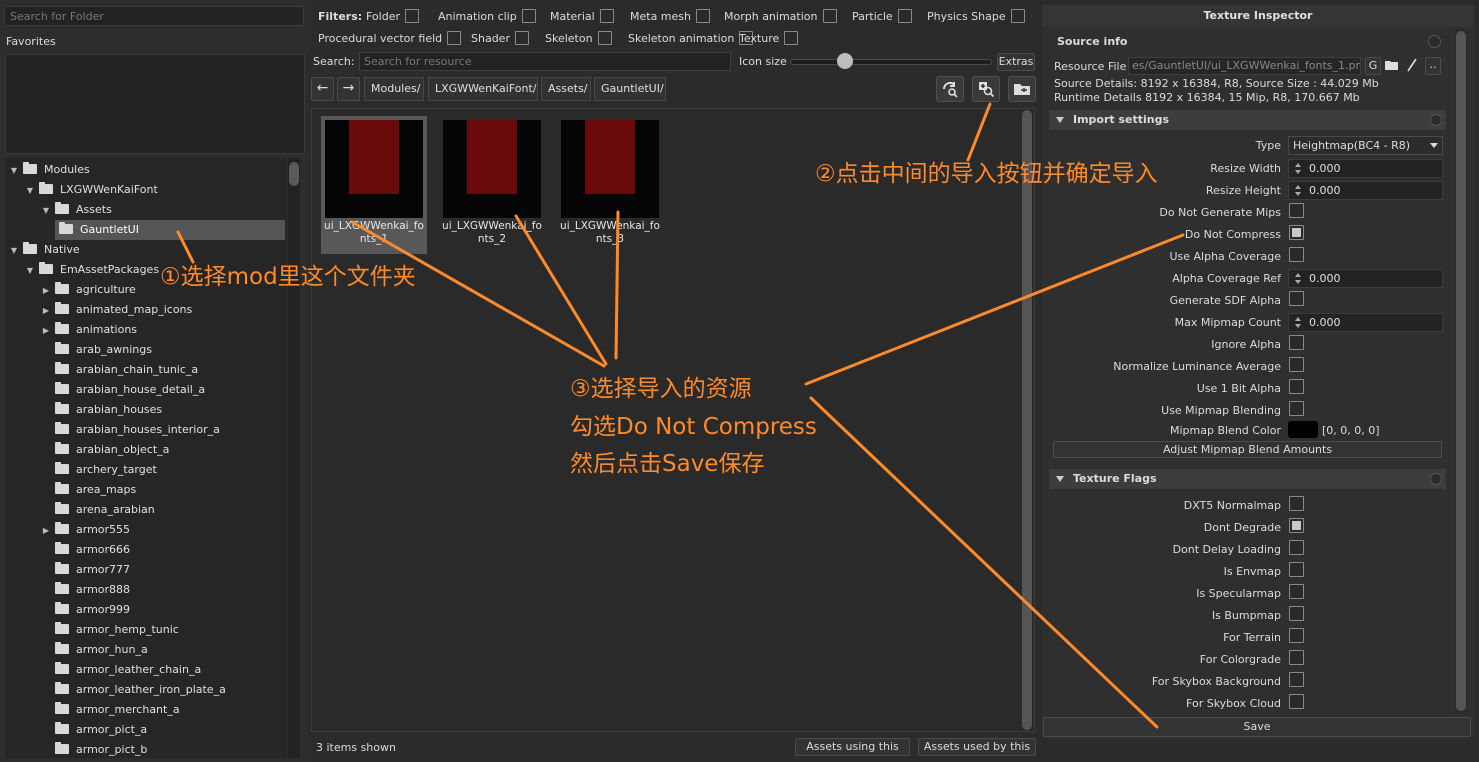 The image size is (1479, 762). What do you see at coordinates (1365, 278) in the screenshot?
I see `alpha-coverage-ref-input: 0.000` at bounding box center [1365, 278].